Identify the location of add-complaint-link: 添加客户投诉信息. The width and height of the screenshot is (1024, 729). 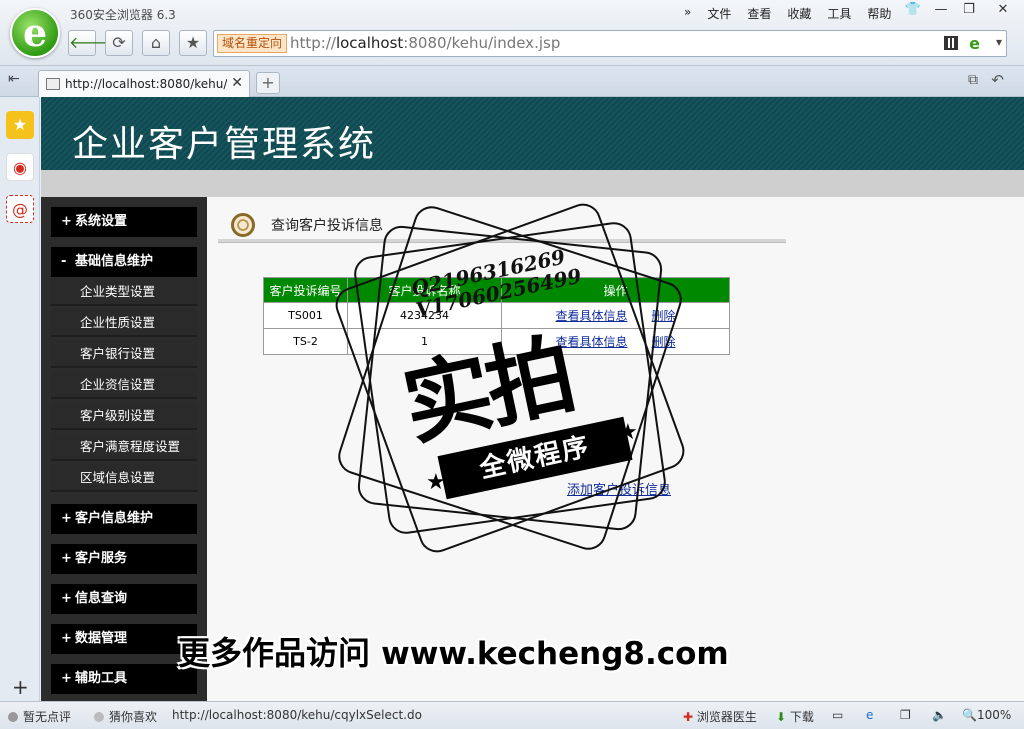
(619, 488).